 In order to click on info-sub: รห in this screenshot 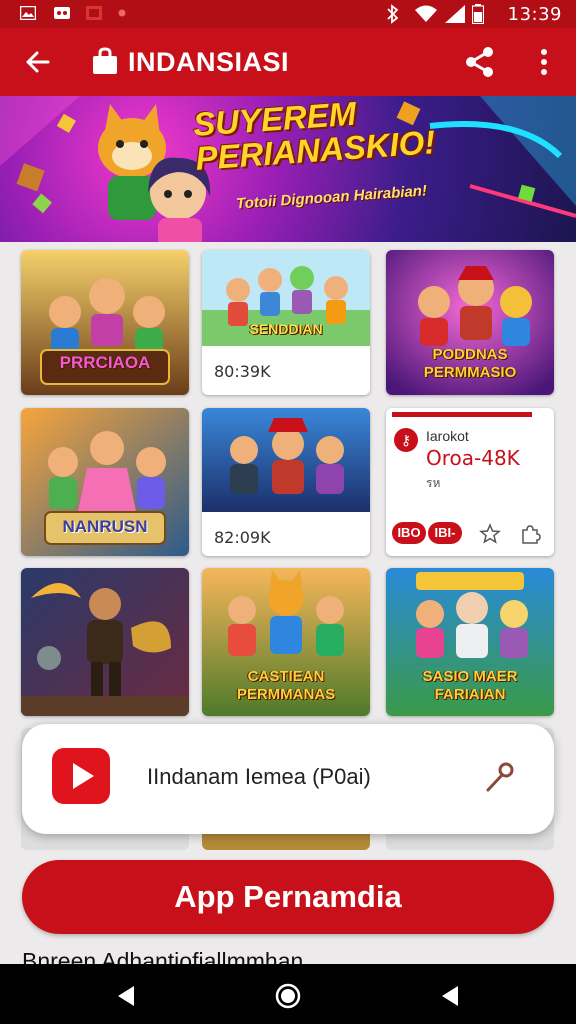, I will do `click(433, 483)`.